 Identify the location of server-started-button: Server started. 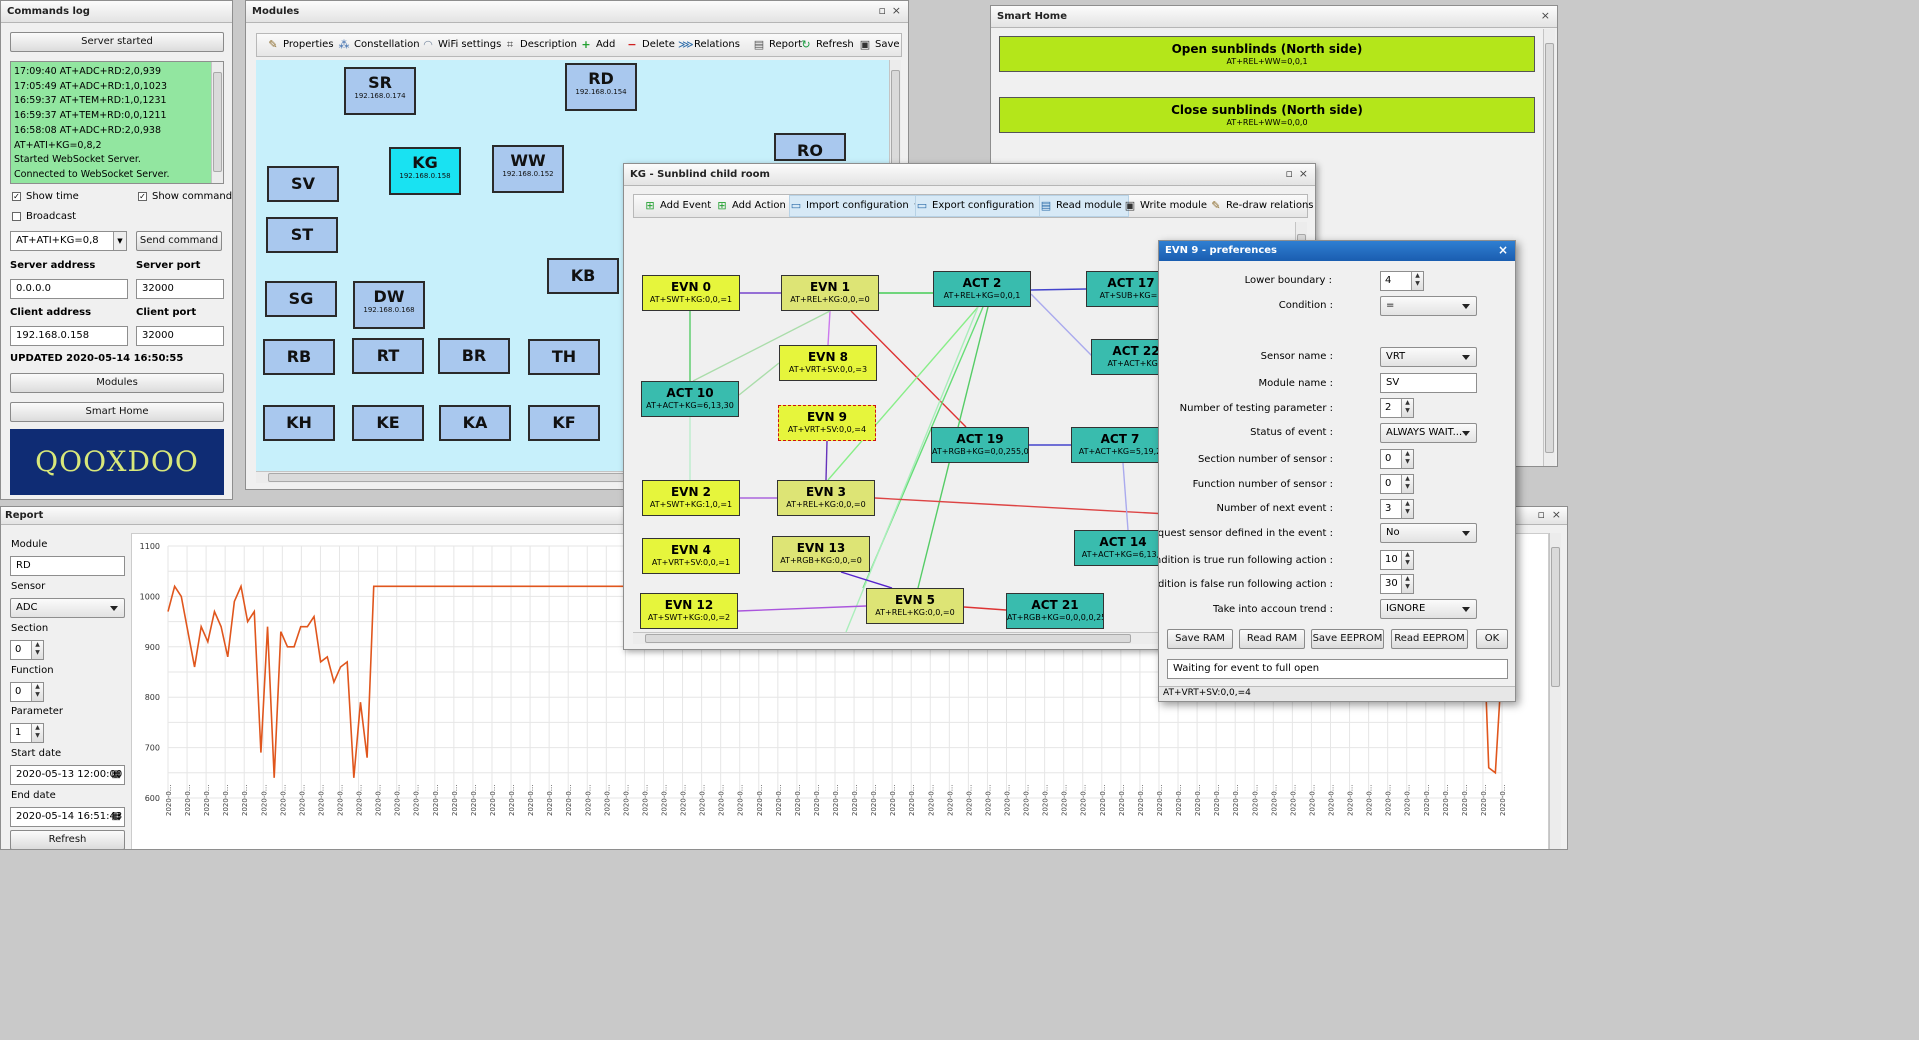
(117, 42).